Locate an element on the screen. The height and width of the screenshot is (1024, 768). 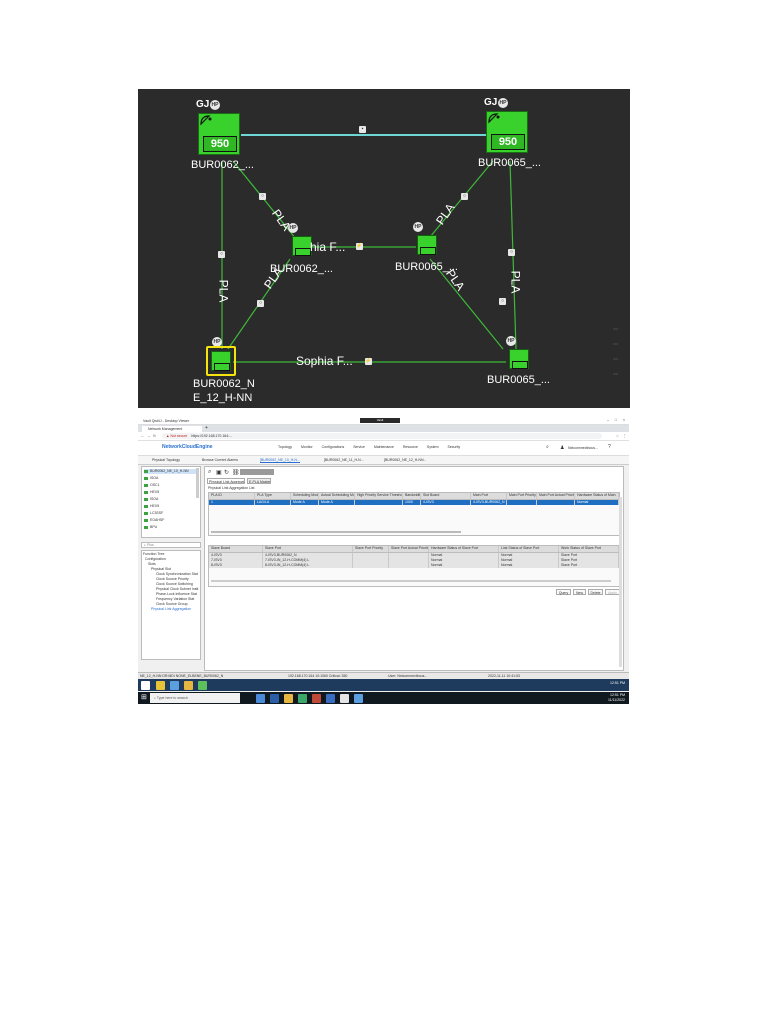
col-header: Actual Scheduling Mode is located at coordinates (337, 496).